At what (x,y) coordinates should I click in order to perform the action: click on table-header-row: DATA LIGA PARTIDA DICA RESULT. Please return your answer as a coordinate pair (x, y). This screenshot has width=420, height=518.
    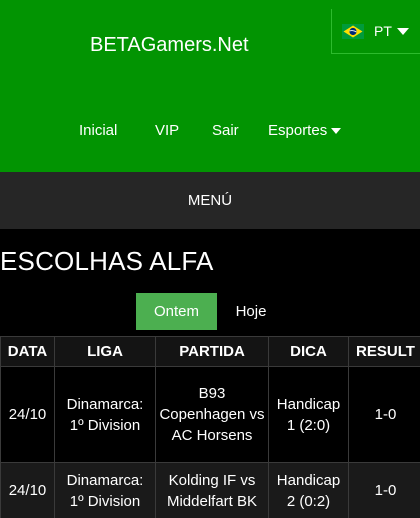
    Looking at the image, I should click on (210, 351).